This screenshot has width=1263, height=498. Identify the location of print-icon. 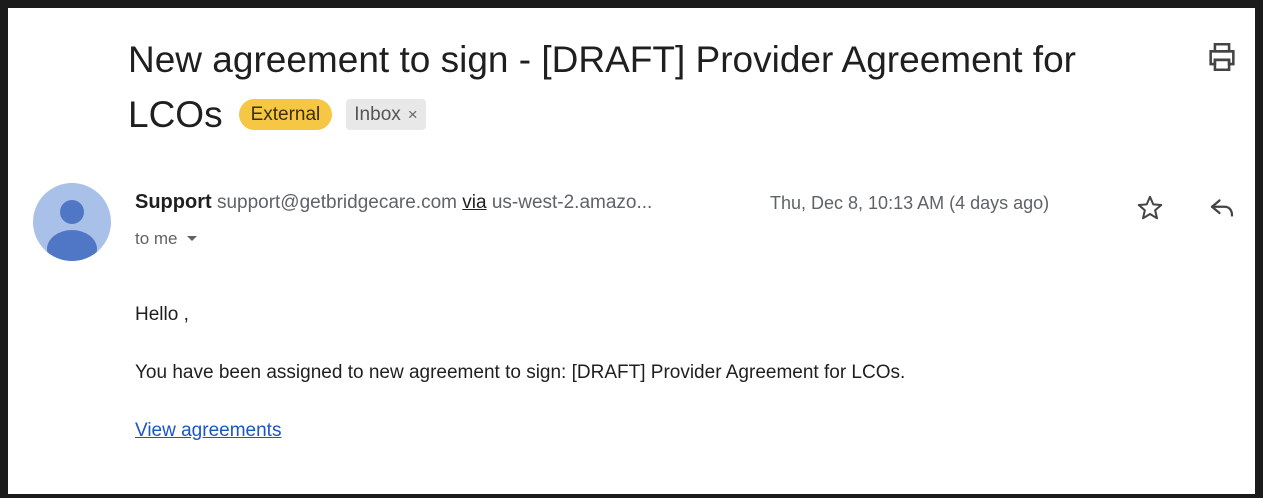
(1222, 57).